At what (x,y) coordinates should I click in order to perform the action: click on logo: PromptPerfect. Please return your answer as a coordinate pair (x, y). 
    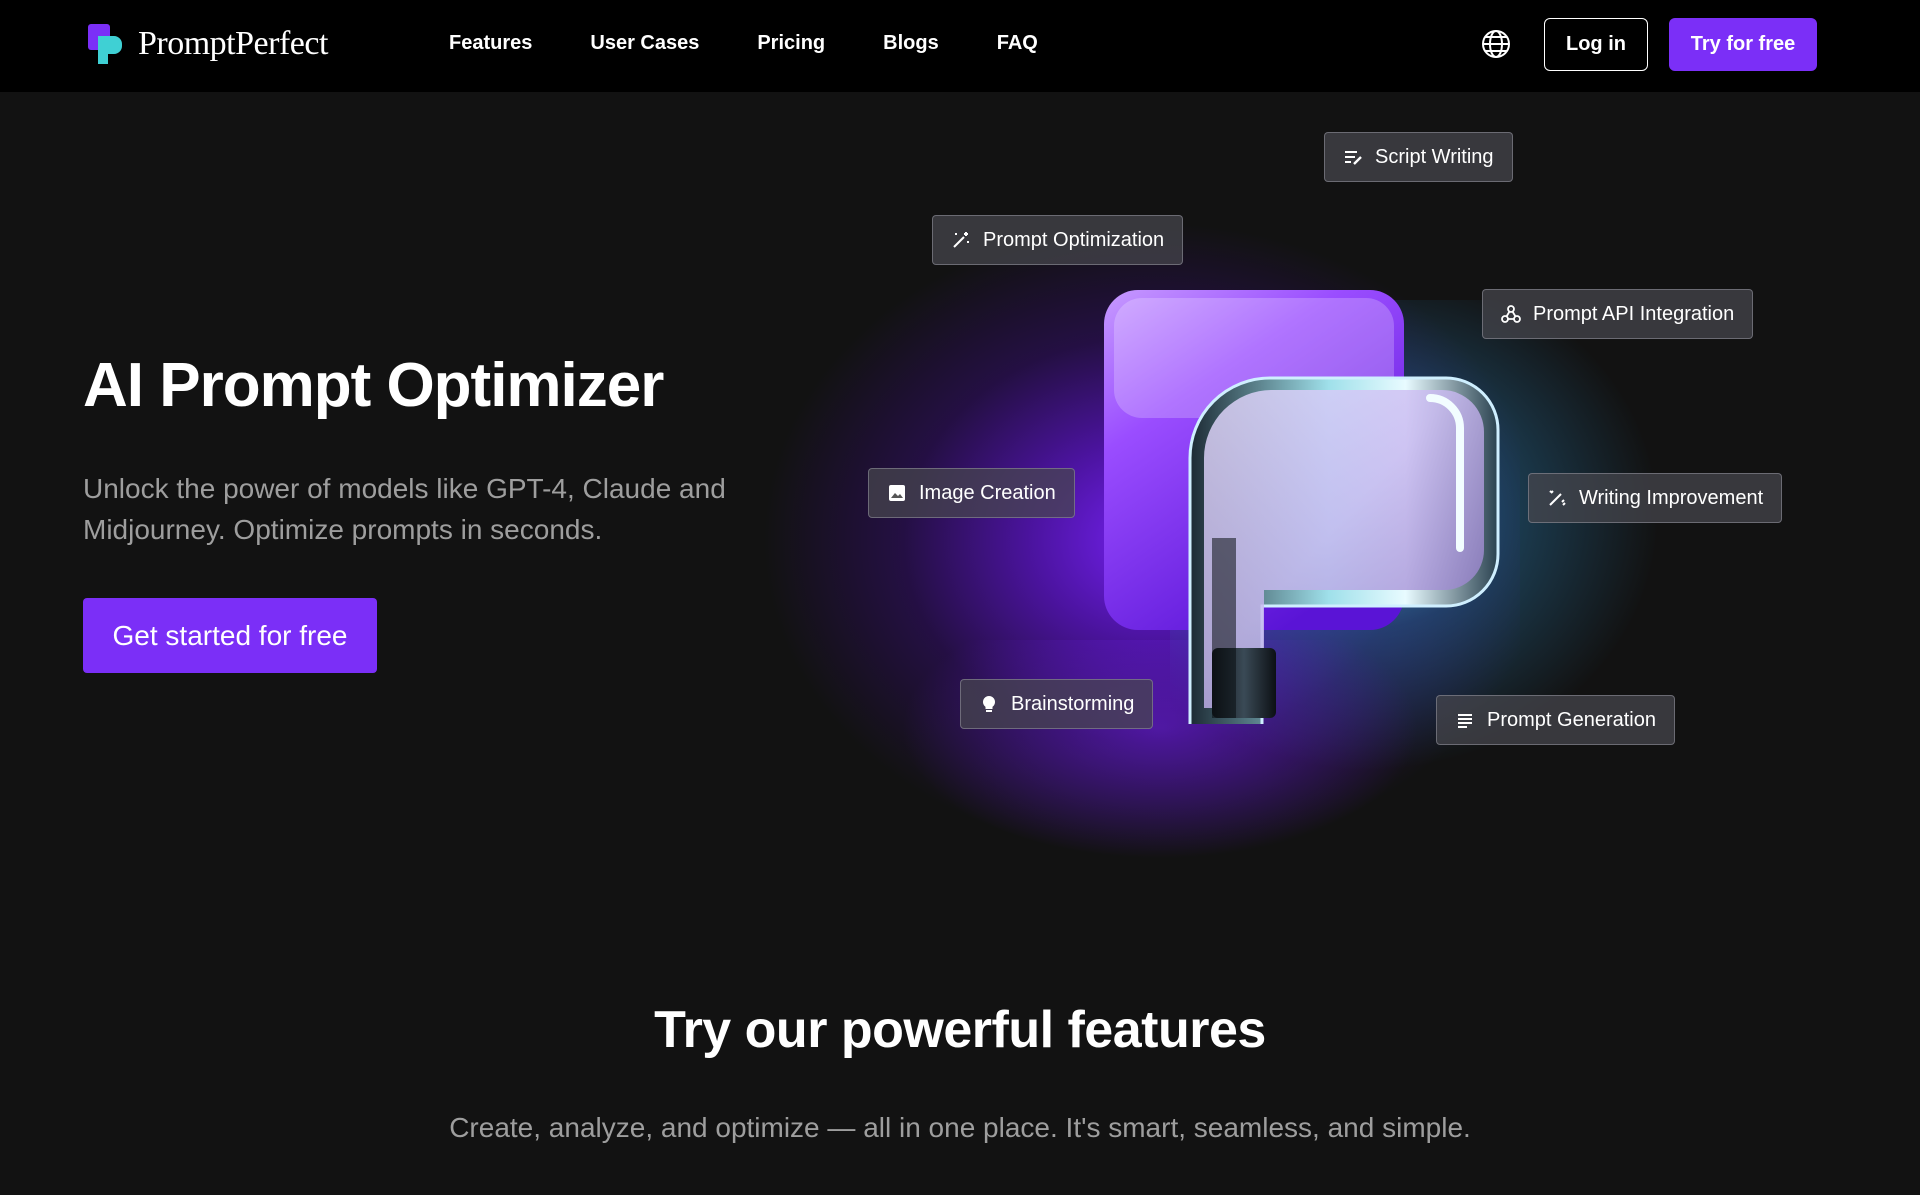
    Looking at the image, I should click on (208, 44).